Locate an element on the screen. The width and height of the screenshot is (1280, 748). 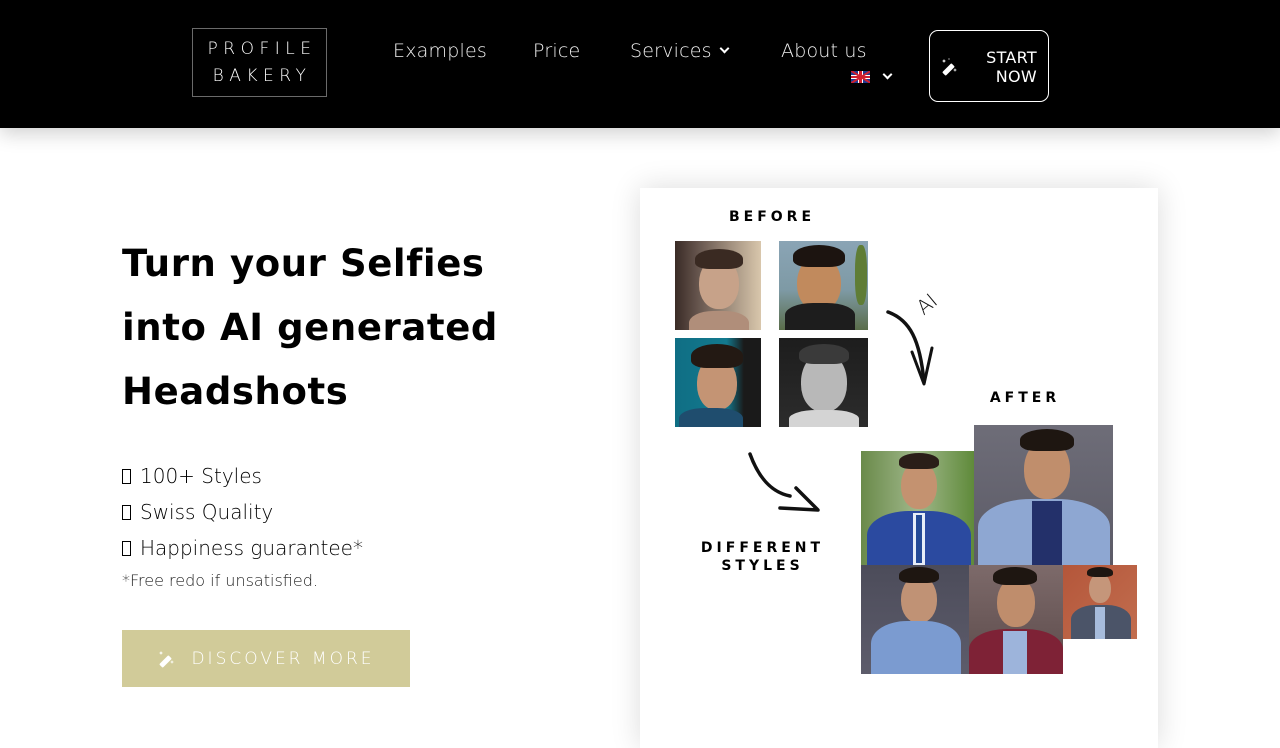
feature-text: Swiss Quality is located at coordinates (207, 512).